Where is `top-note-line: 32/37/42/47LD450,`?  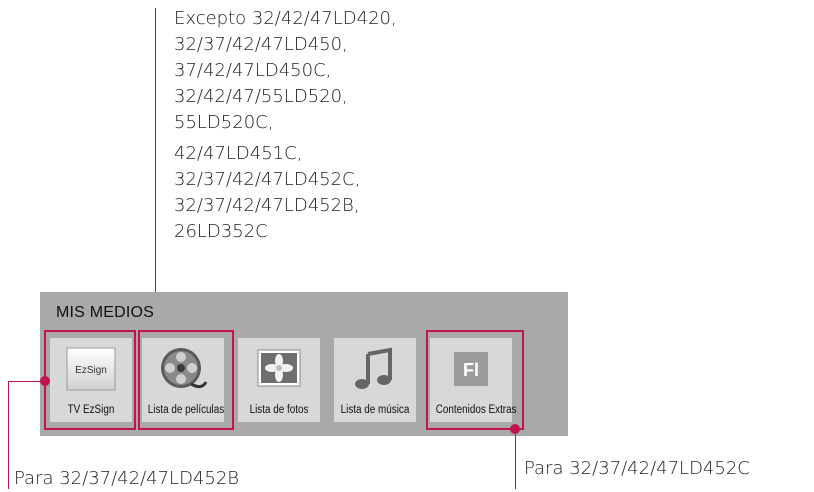
top-note-line: 32/37/42/47LD450, is located at coordinates (261, 44).